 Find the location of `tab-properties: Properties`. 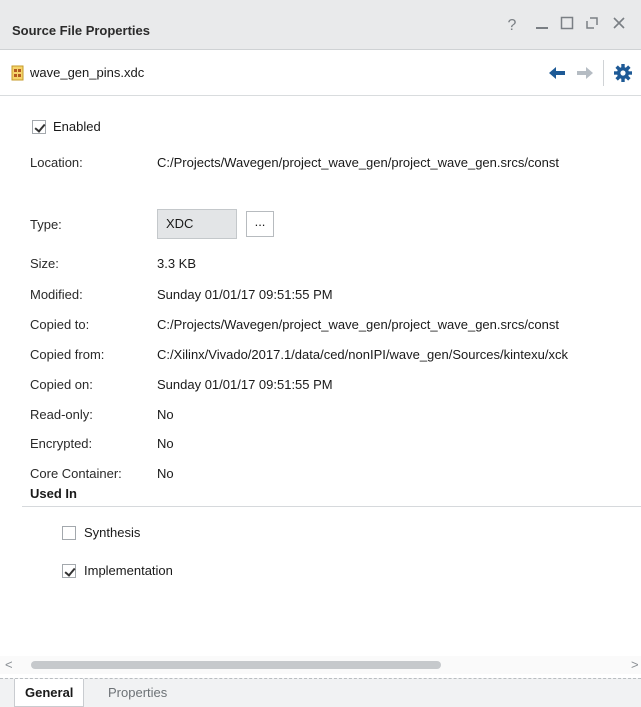

tab-properties: Properties is located at coordinates (137, 693).